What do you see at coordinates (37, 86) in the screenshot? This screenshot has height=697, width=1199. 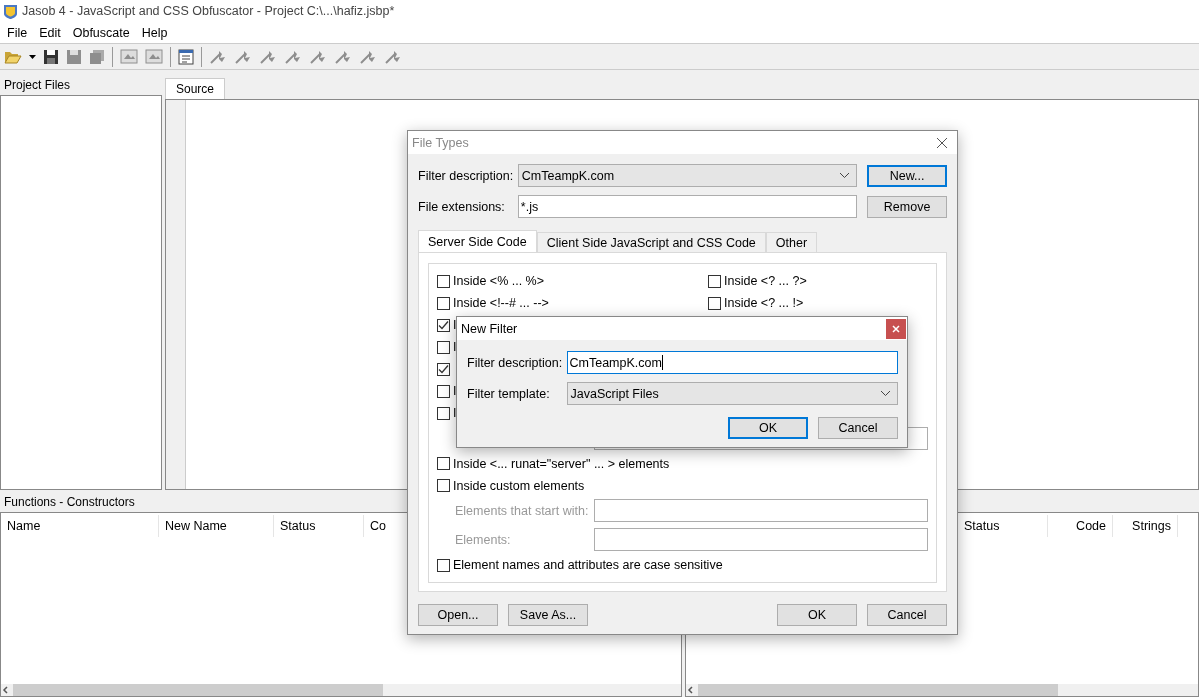 I see `pane-title: Project Files` at bounding box center [37, 86].